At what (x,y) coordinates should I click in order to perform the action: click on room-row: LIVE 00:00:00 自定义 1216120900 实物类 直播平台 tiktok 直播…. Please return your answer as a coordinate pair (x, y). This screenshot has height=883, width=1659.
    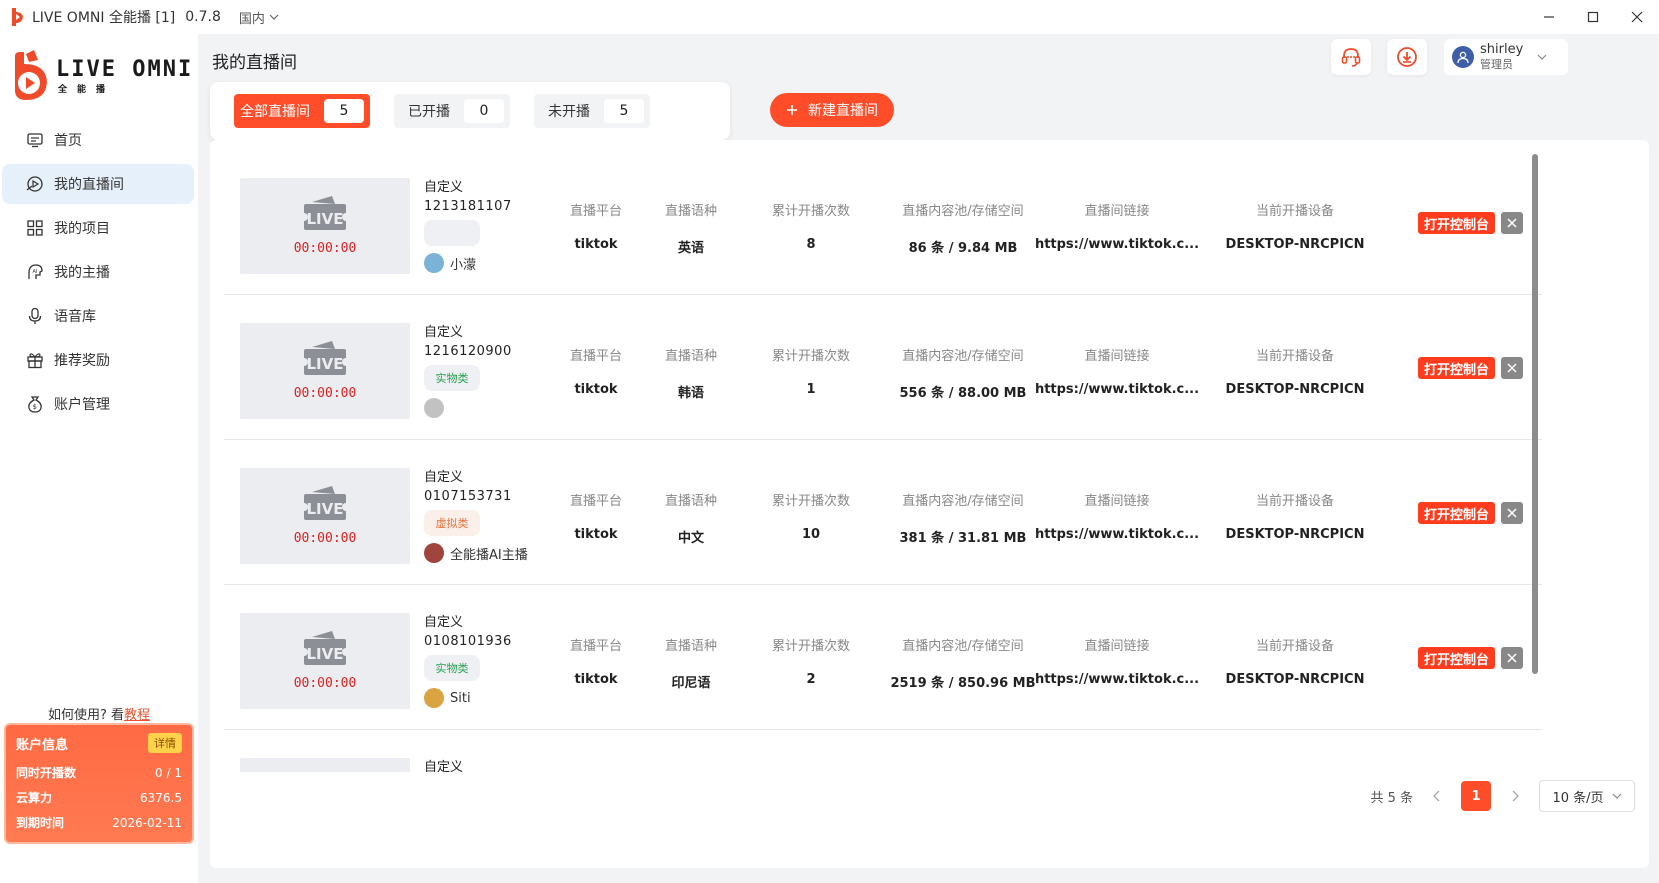
    Looking at the image, I should click on (883, 367).